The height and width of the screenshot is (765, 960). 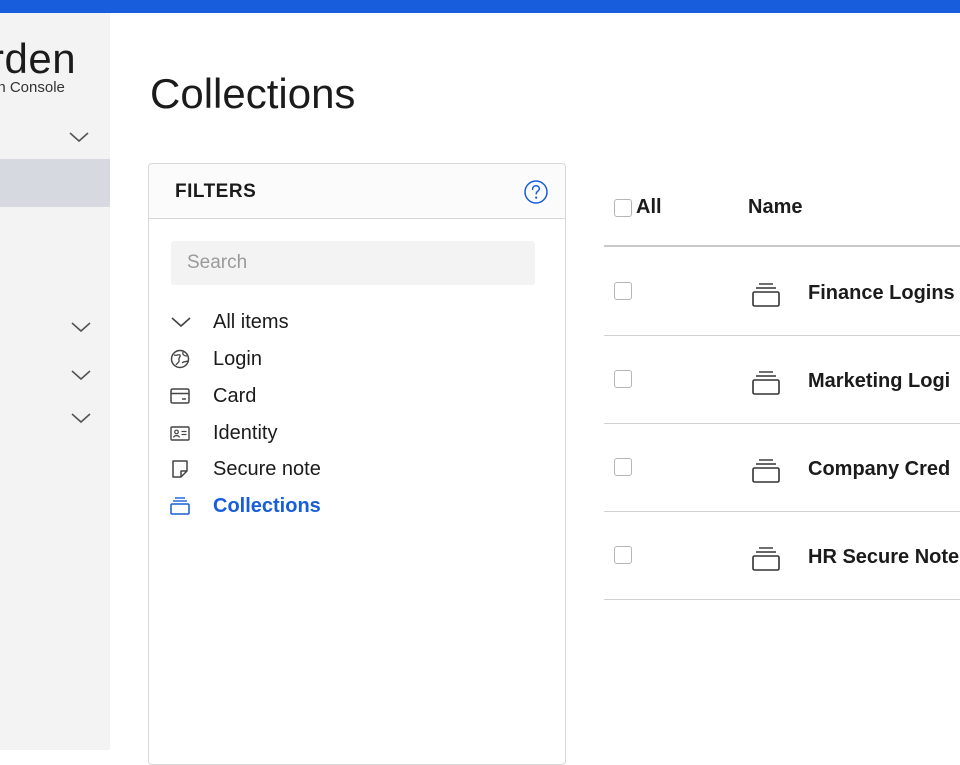 I want to click on table-row: Company Cred, so click(x=782, y=467).